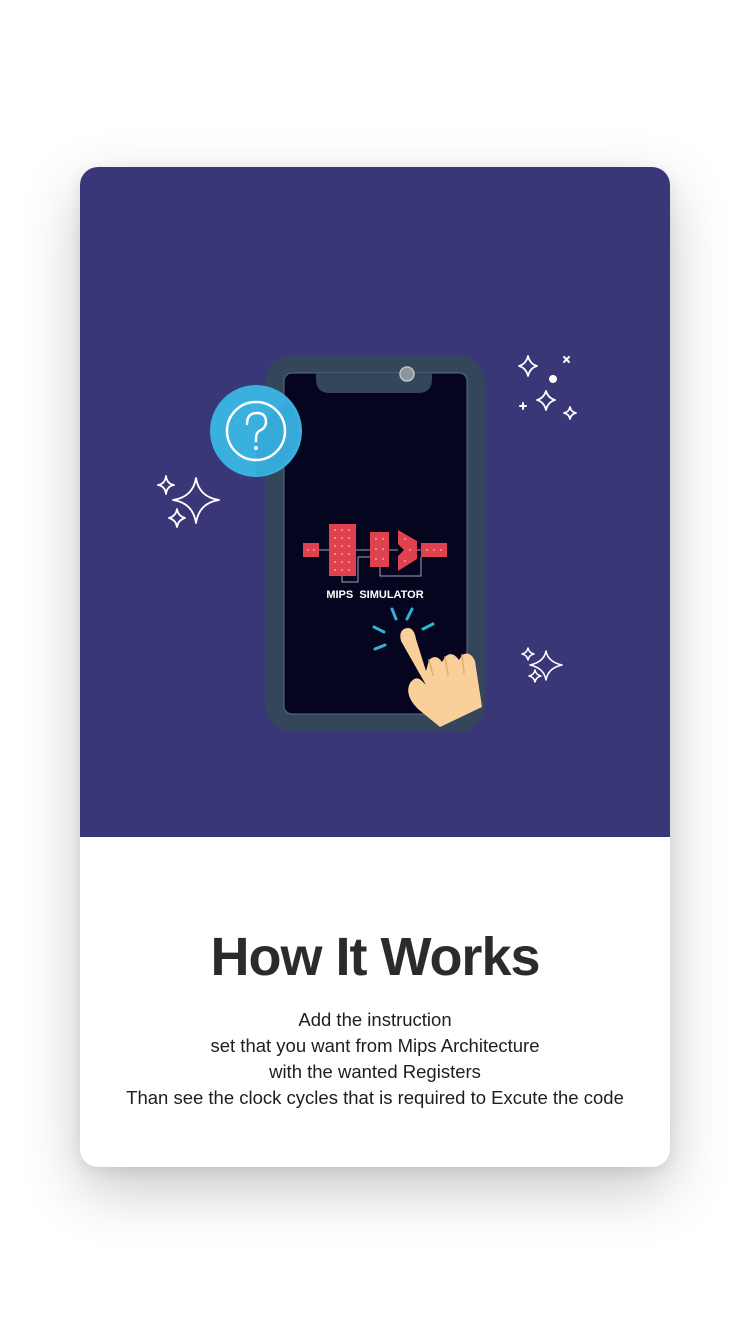  What do you see at coordinates (375, 1071) in the screenshot?
I see `description-line: with the wanted Registers` at bounding box center [375, 1071].